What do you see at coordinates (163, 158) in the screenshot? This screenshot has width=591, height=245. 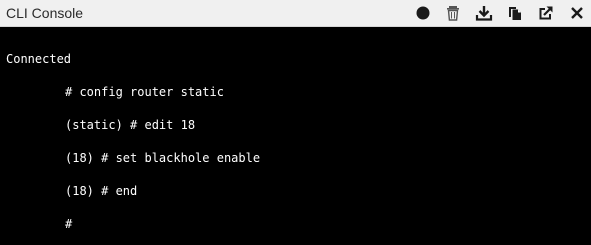 I see `console-line: (18) # set blackhole enable` at bounding box center [163, 158].